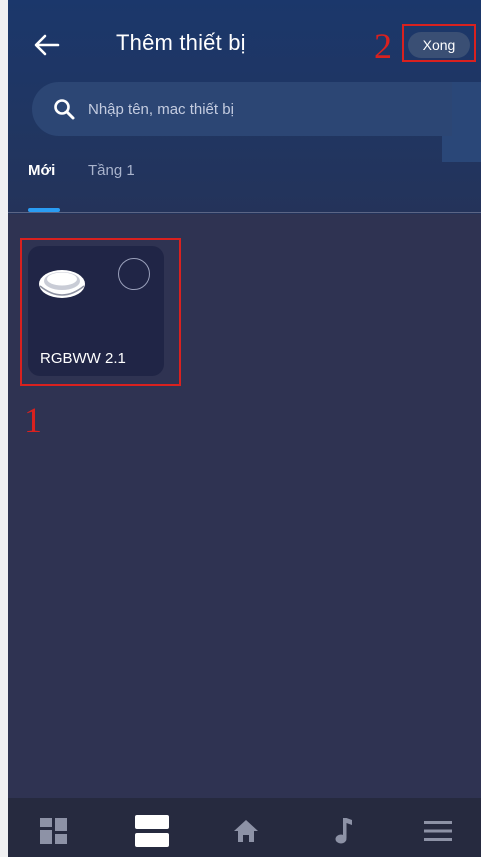  What do you see at coordinates (33, 420) in the screenshot?
I see `annotation-marker-1: 1` at bounding box center [33, 420].